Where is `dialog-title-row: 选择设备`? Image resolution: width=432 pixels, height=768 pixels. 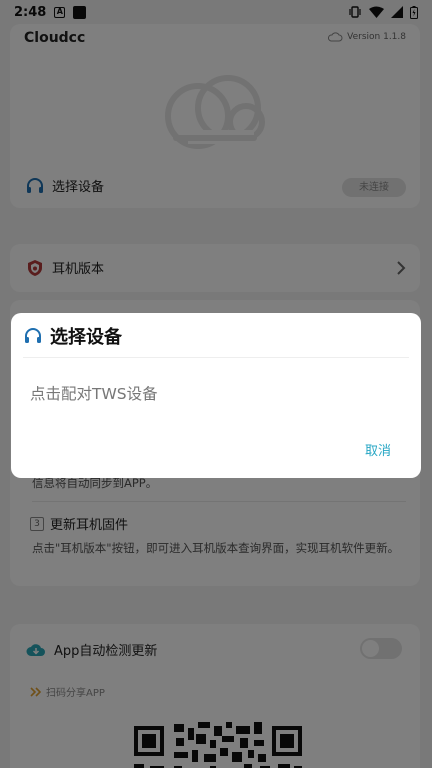 dialog-title-row: 选择设备 is located at coordinates (73, 336).